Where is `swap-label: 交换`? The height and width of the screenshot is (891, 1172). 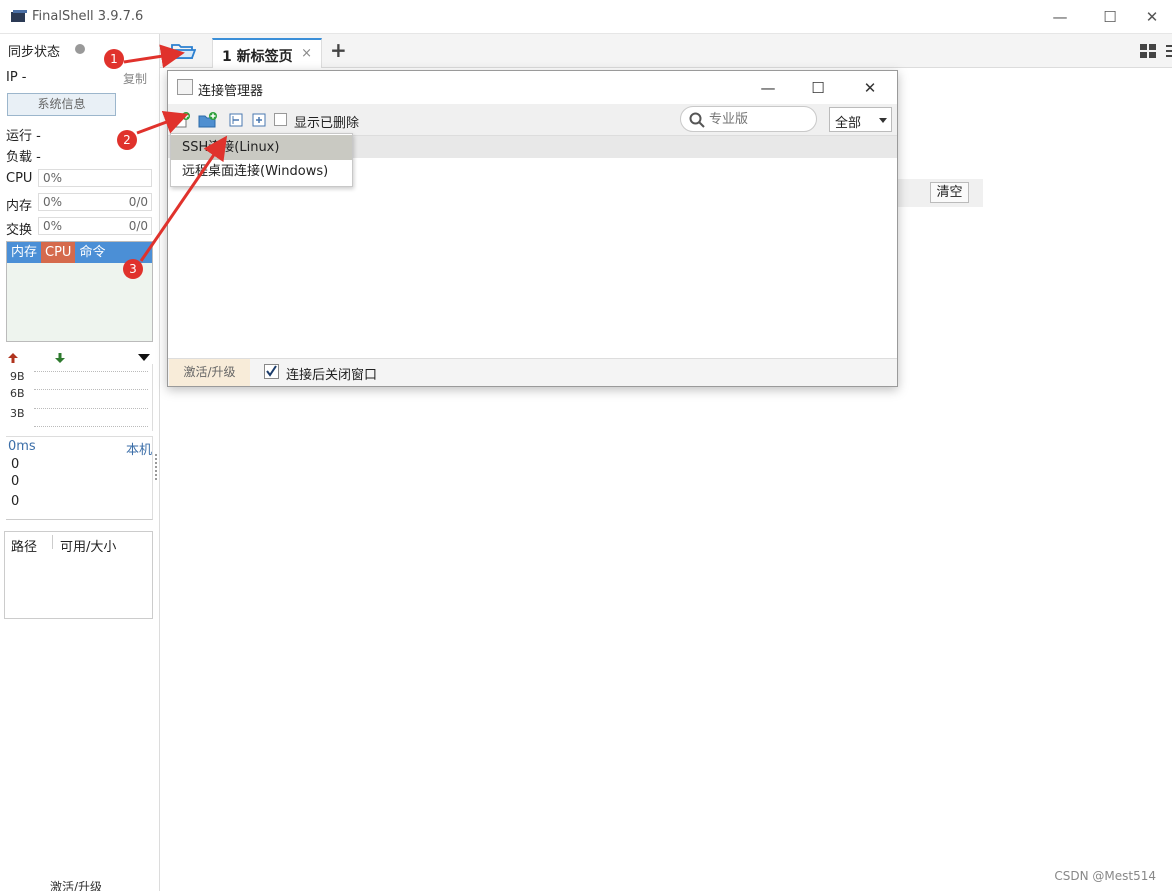
swap-label: 交换 is located at coordinates (19, 230).